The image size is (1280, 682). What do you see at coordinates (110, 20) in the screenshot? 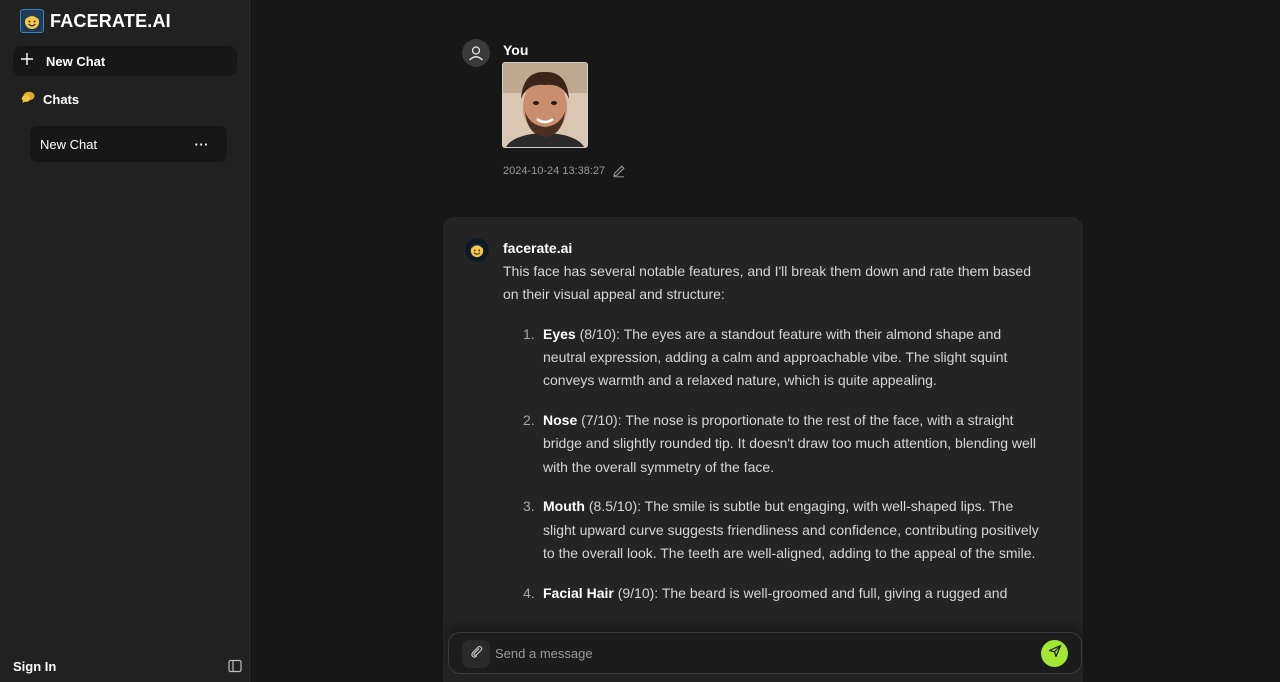
I see `brand-name: FACERATE.AI` at bounding box center [110, 20].